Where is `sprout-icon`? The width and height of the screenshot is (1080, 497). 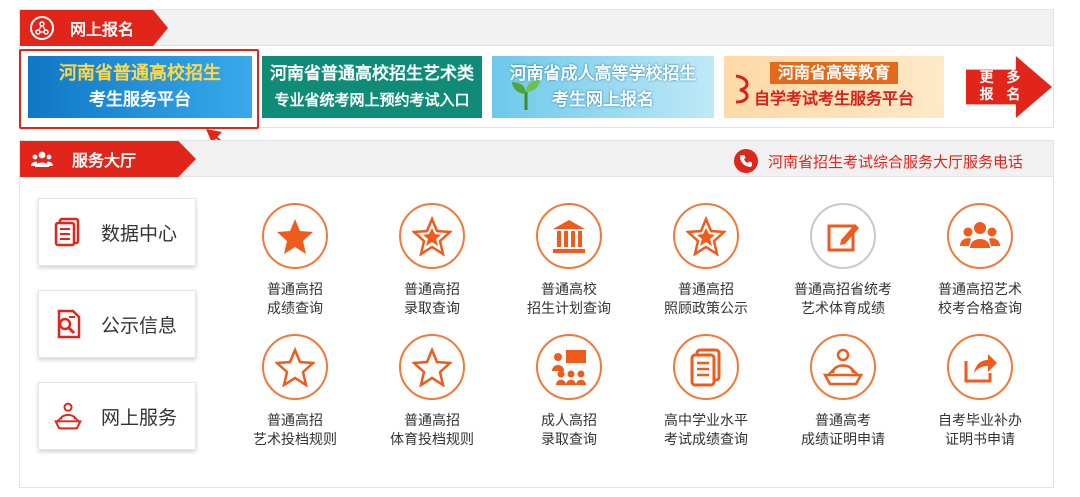
sprout-icon is located at coordinates (526, 95).